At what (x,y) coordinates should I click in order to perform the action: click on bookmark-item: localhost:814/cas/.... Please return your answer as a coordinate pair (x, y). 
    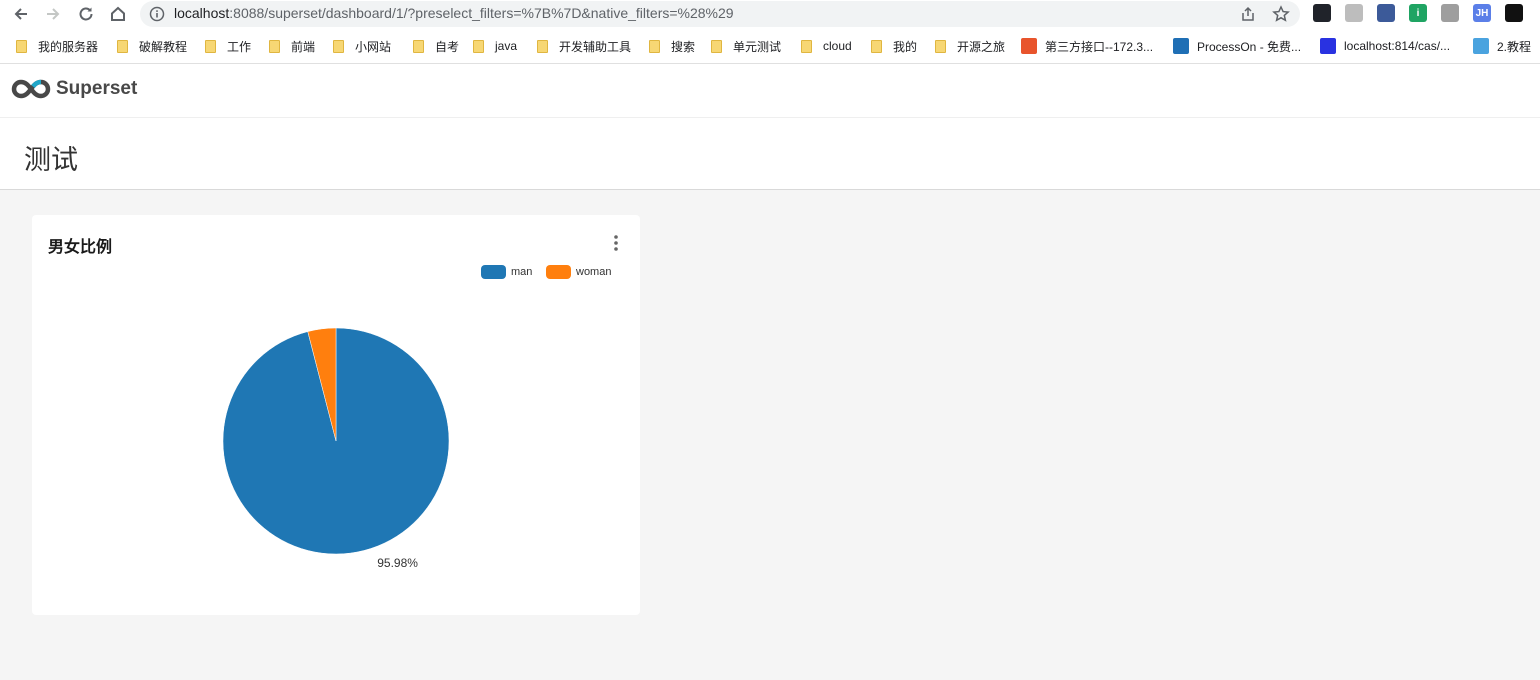
    Looking at the image, I should click on (1385, 46).